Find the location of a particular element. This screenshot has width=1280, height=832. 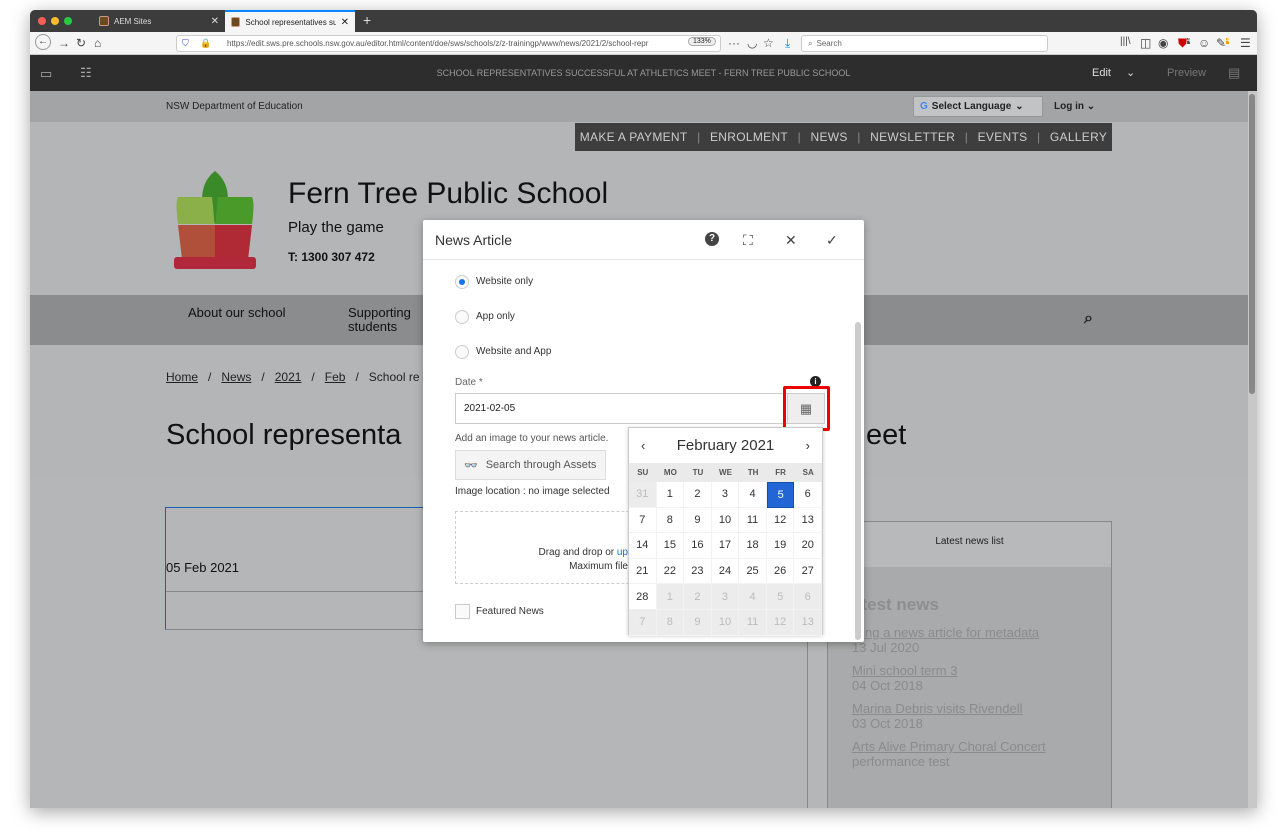

dialog-scrollbar is located at coordinates (858, 481).